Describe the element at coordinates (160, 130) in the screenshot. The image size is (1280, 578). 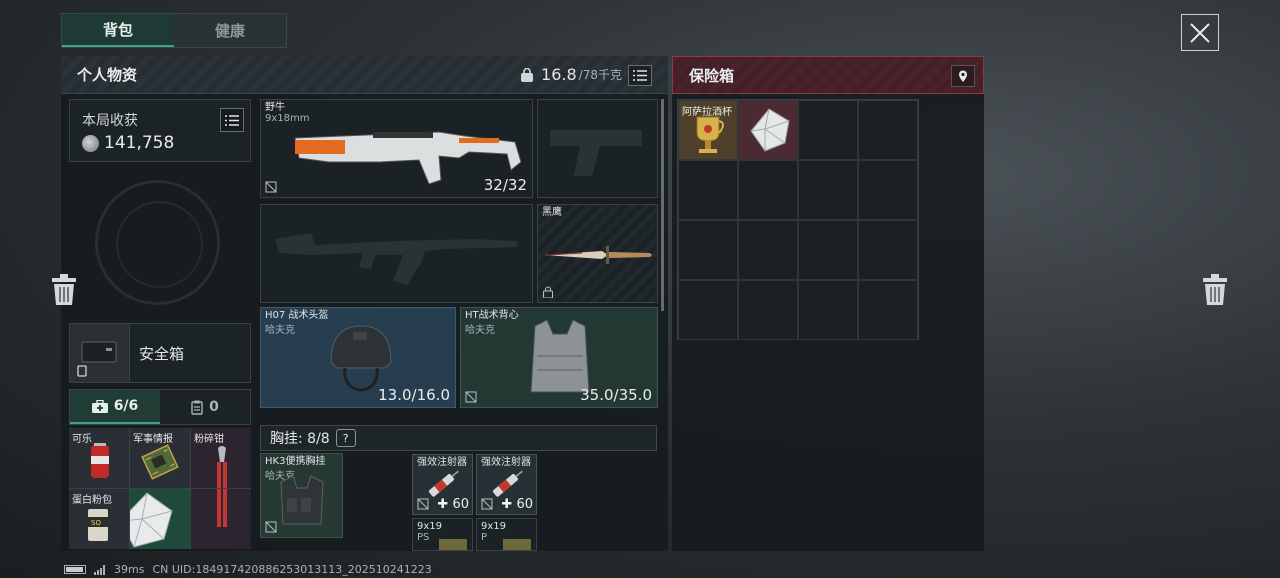
I see `round-earnings-card: 本局收获 141,758` at that location.